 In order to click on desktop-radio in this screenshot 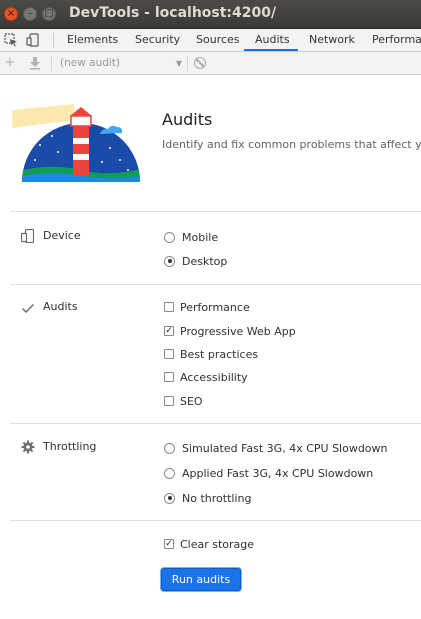, I will do `click(169, 261)`.